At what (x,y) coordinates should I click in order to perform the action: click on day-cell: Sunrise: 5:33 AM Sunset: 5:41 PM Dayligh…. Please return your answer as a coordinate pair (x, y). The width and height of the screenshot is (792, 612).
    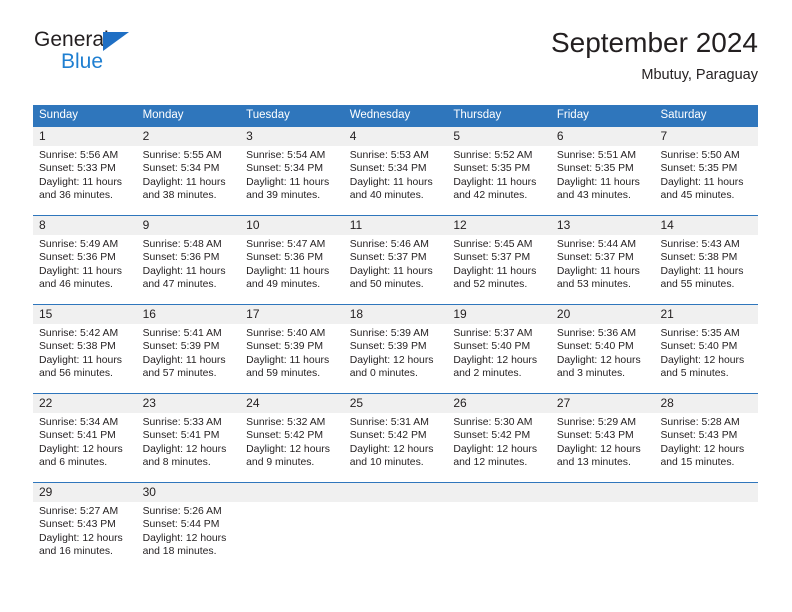
    Looking at the image, I should click on (189, 447).